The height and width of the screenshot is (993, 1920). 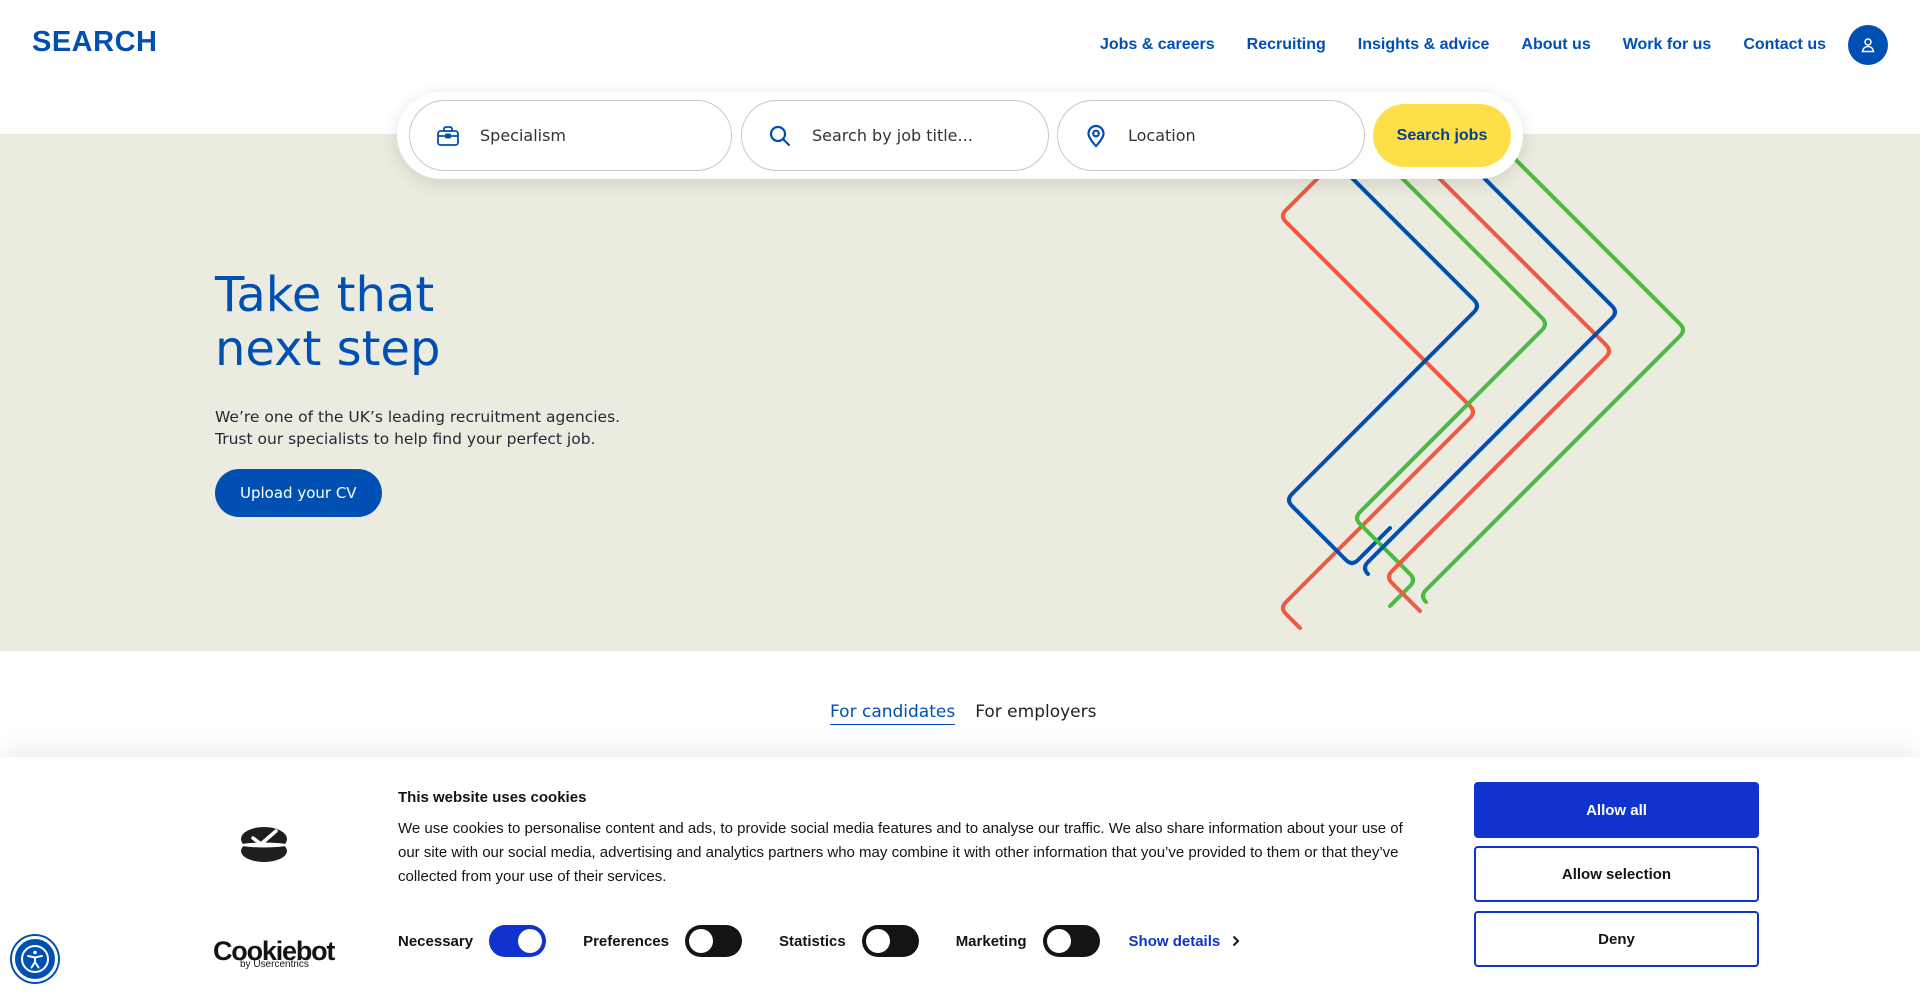 What do you see at coordinates (1028, 941) in the screenshot?
I see `toggle-group-marketing: Marketing` at bounding box center [1028, 941].